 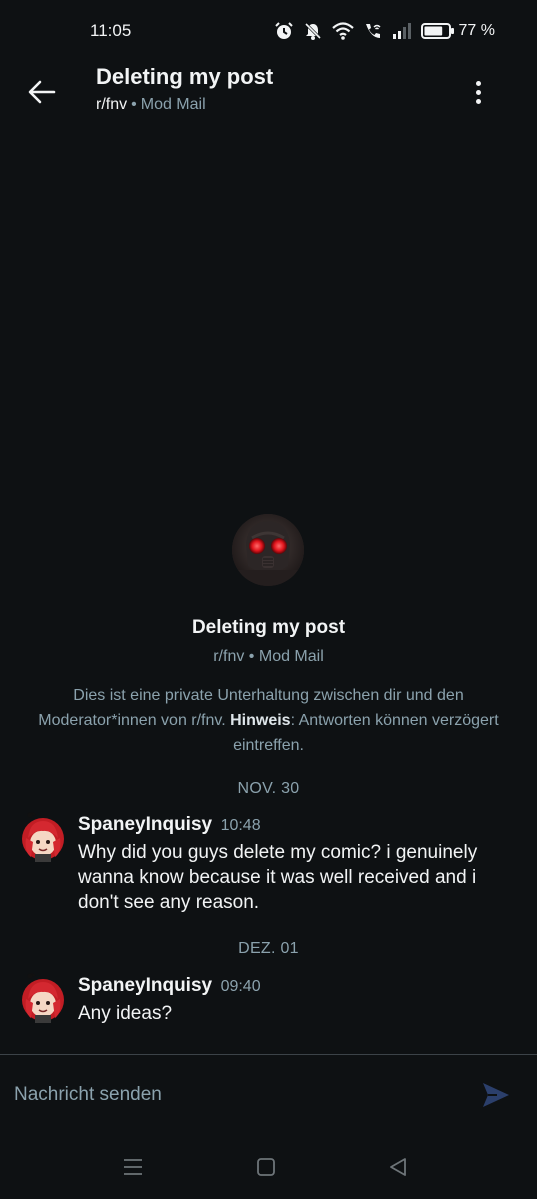 What do you see at coordinates (401, 31) in the screenshot?
I see `signal-icon` at bounding box center [401, 31].